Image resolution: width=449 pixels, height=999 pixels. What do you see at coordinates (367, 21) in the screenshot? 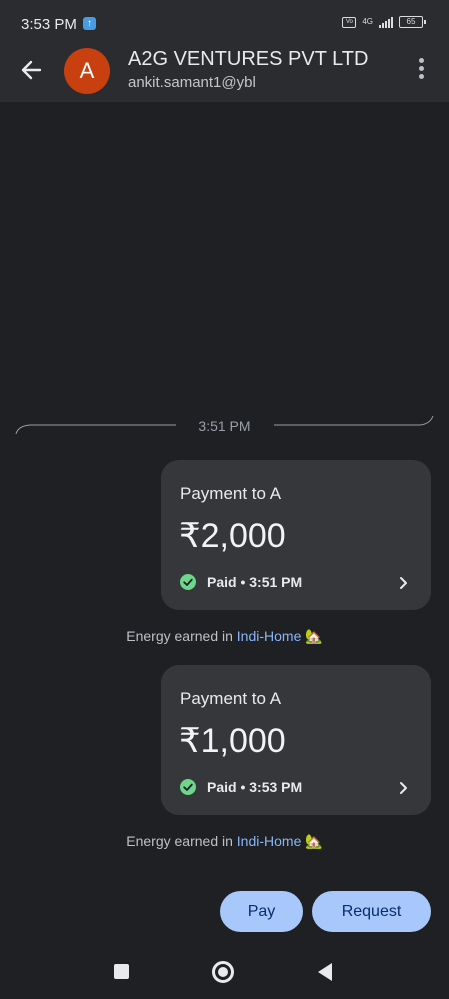
I see `network-type: 4G` at bounding box center [367, 21].